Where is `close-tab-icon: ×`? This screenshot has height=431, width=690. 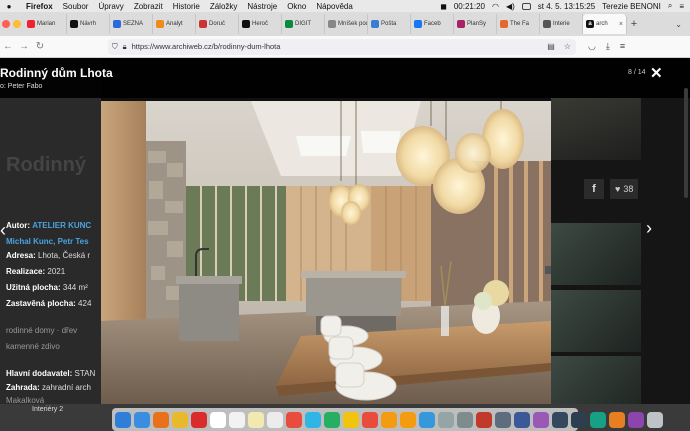 close-tab-icon: × is located at coordinates (621, 24).